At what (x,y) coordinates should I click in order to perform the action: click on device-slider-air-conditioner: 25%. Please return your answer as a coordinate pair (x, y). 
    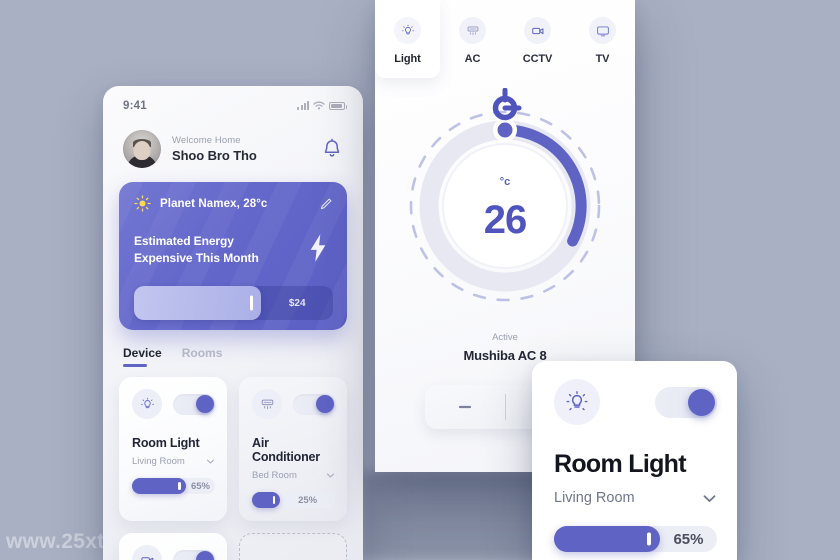
    Looking at the image, I should click on (293, 500).